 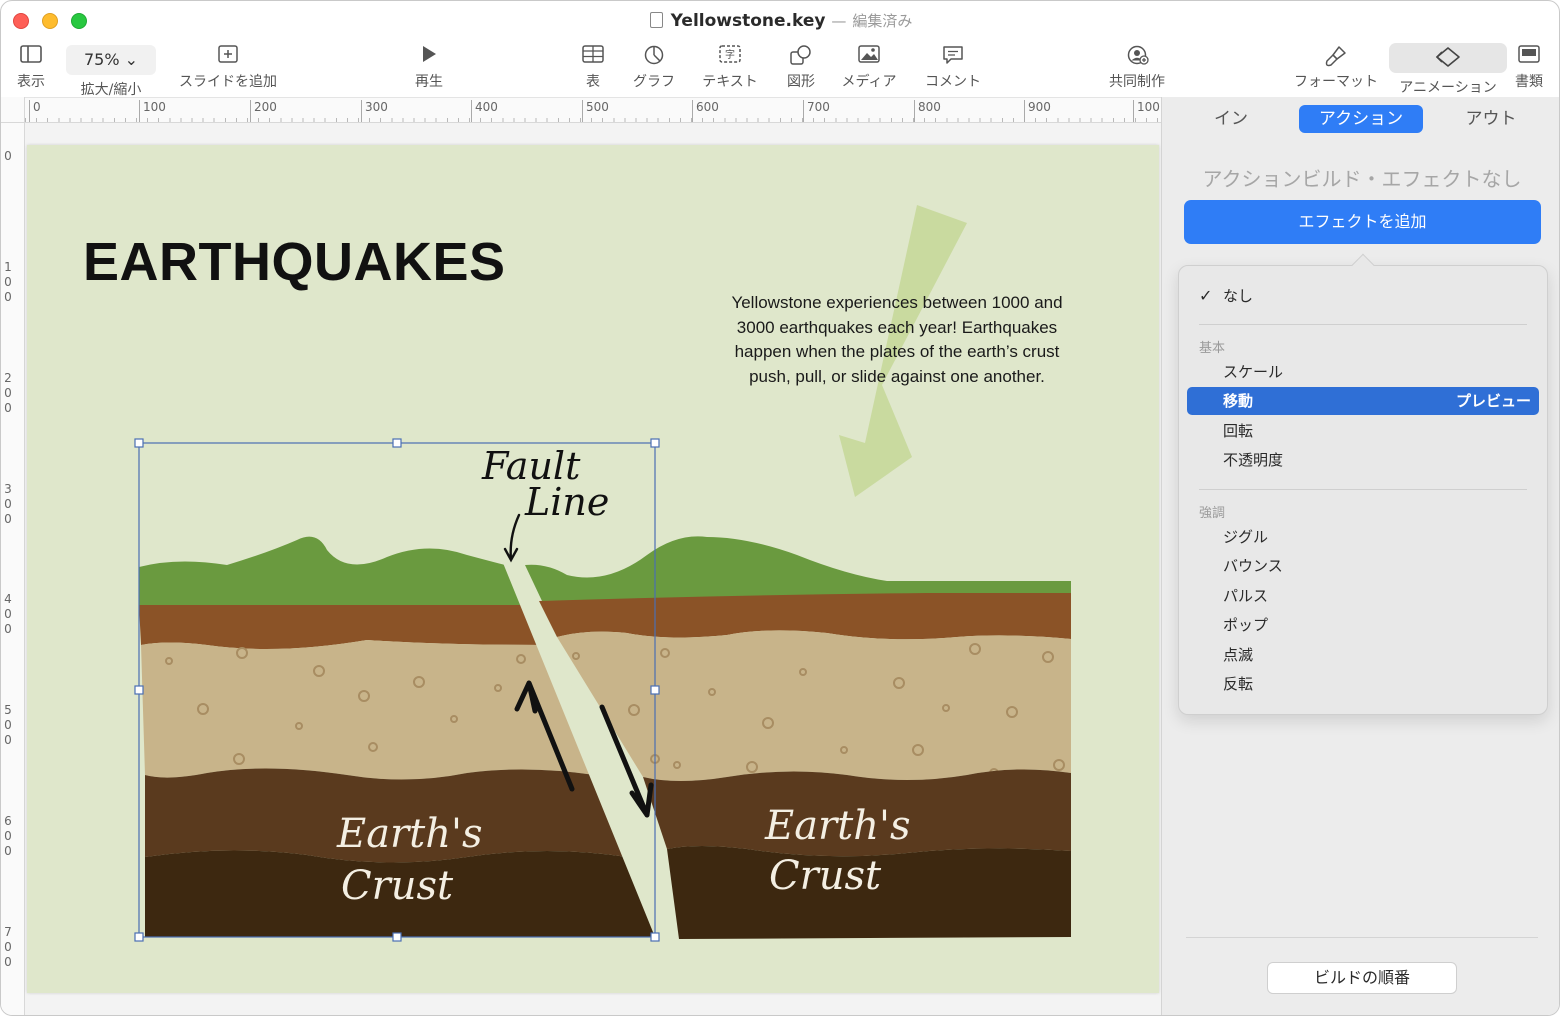 What do you see at coordinates (8, 947) in the screenshot?
I see `ruler-mark: 7 0 0` at bounding box center [8, 947].